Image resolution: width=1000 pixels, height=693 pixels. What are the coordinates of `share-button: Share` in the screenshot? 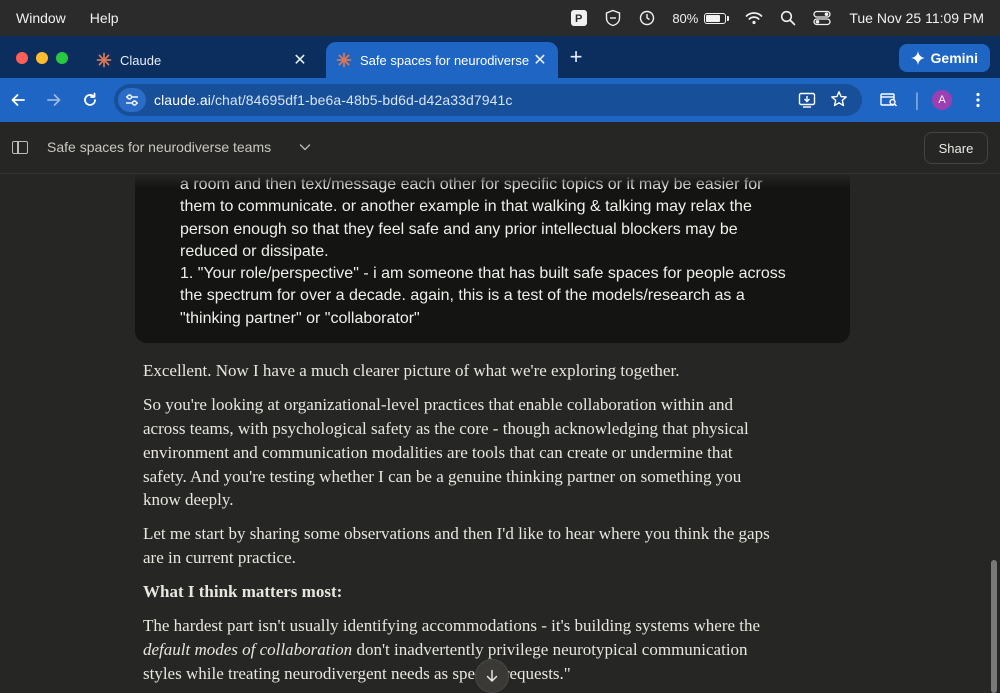 It's located at (956, 148).